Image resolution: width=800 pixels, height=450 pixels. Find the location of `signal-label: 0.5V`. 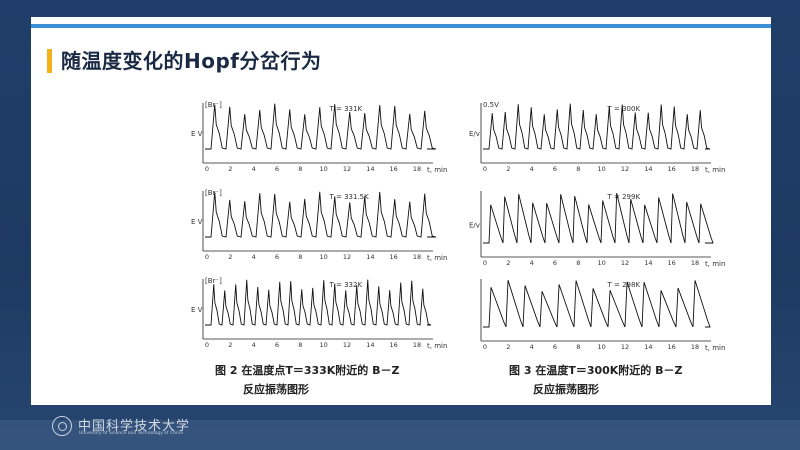

signal-label: 0.5V is located at coordinates (491, 105).